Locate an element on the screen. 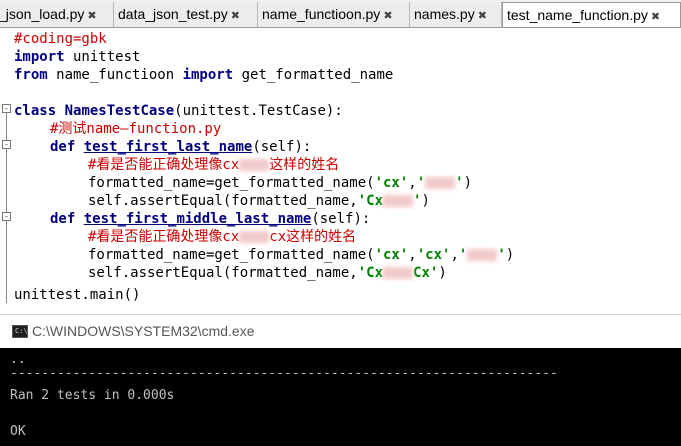 The image size is (681, 446). tab-label: names.py is located at coordinates (444, 14).